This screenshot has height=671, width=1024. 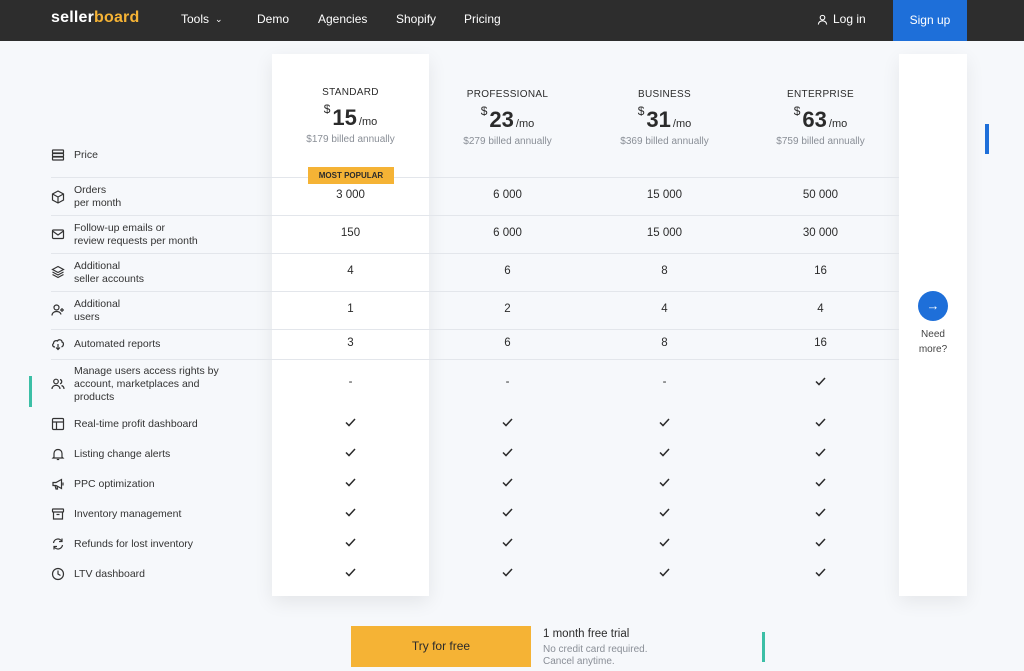 What do you see at coordinates (202, 19) in the screenshot?
I see `nav-tools: Tools ⌄` at bounding box center [202, 19].